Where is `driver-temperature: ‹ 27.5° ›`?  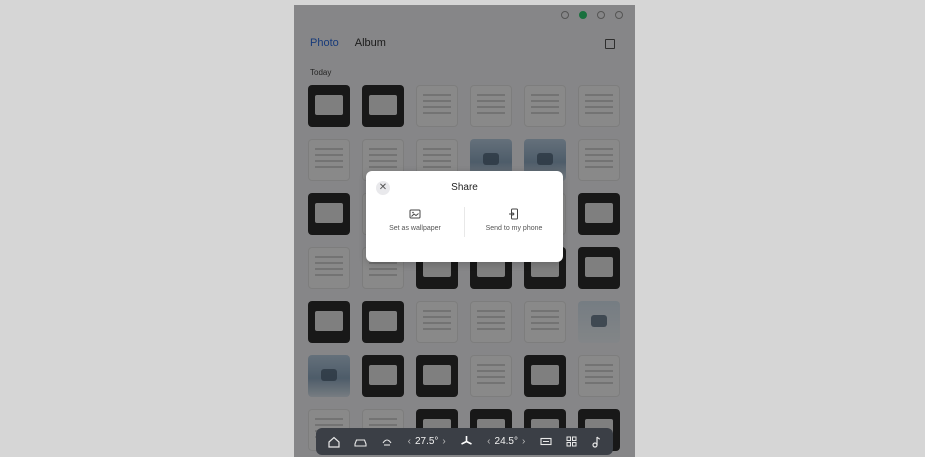
driver-temperature: ‹ 27.5° › is located at coordinates (427, 441).